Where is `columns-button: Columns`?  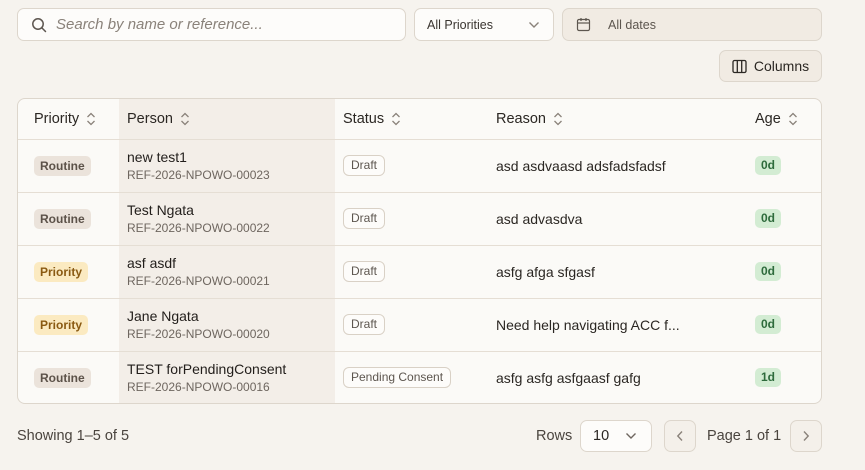 columns-button: Columns is located at coordinates (770, 66).